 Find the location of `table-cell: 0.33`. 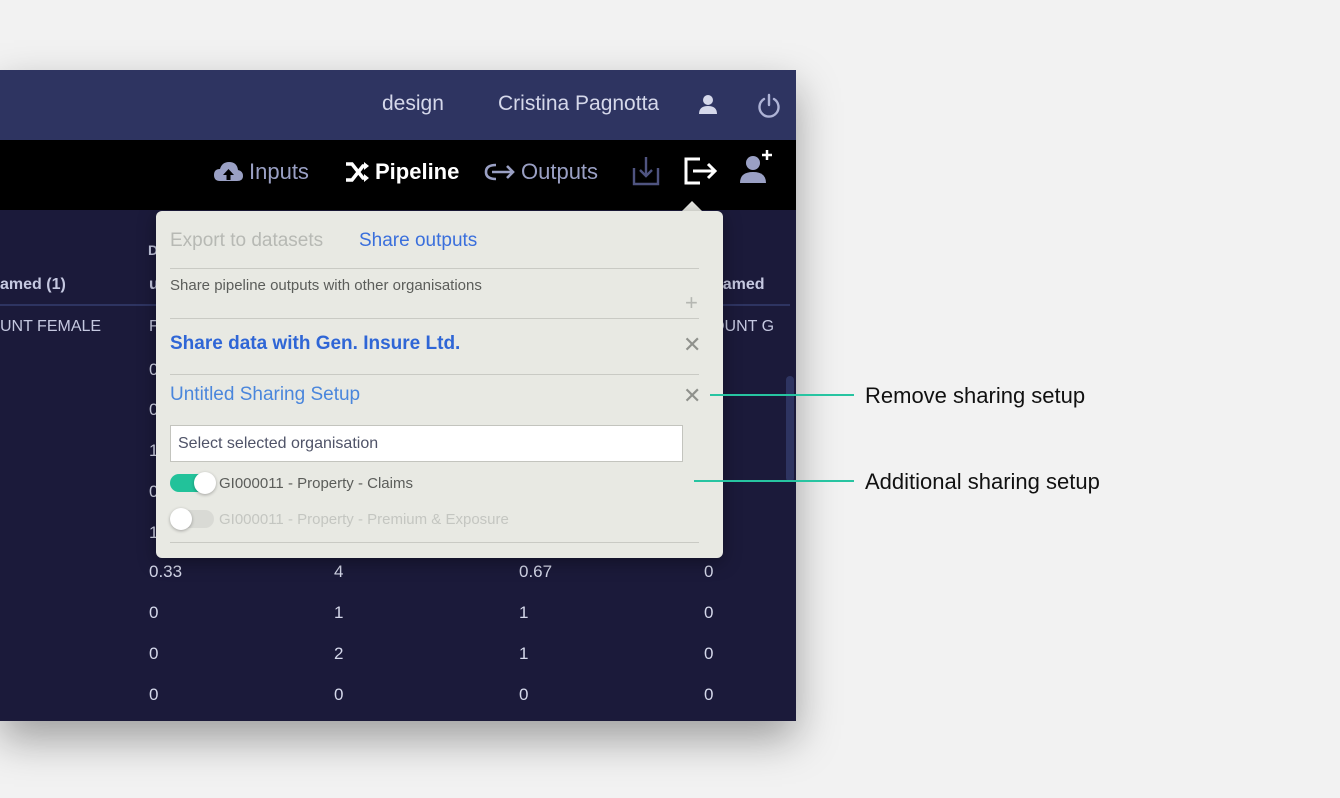

table-cell: 0.33 is located at coordinates (166, 571).